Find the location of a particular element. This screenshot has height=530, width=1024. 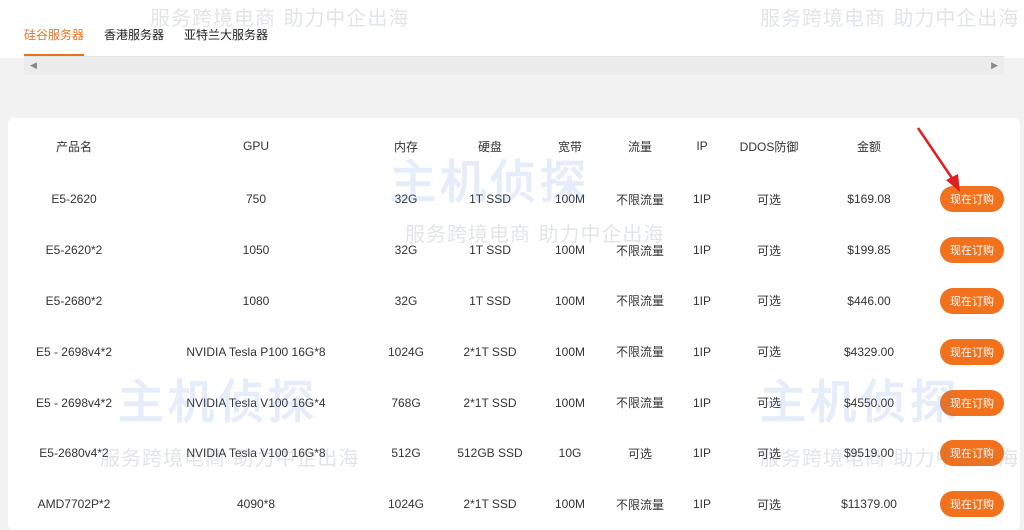

cell-gpu: 4090*8 is located at coordinates (256, 504).